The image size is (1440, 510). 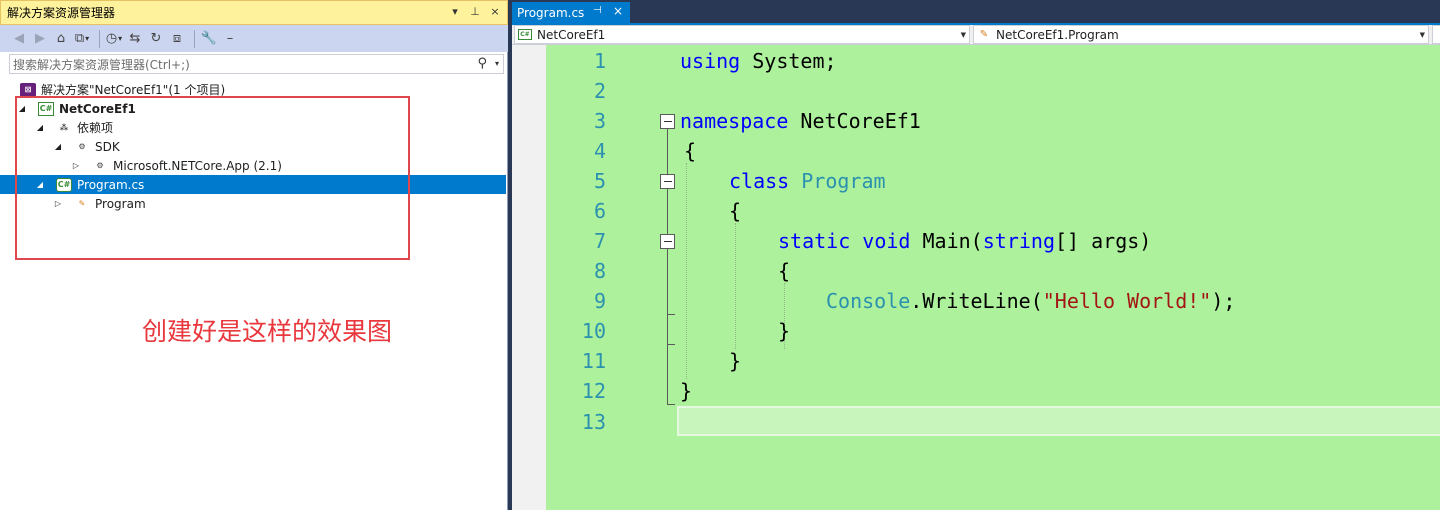 What do you see at coordinates (525, 34) in the screenshot?
I see `csharp-project-icon: C#` at bounding box center [525, 34].